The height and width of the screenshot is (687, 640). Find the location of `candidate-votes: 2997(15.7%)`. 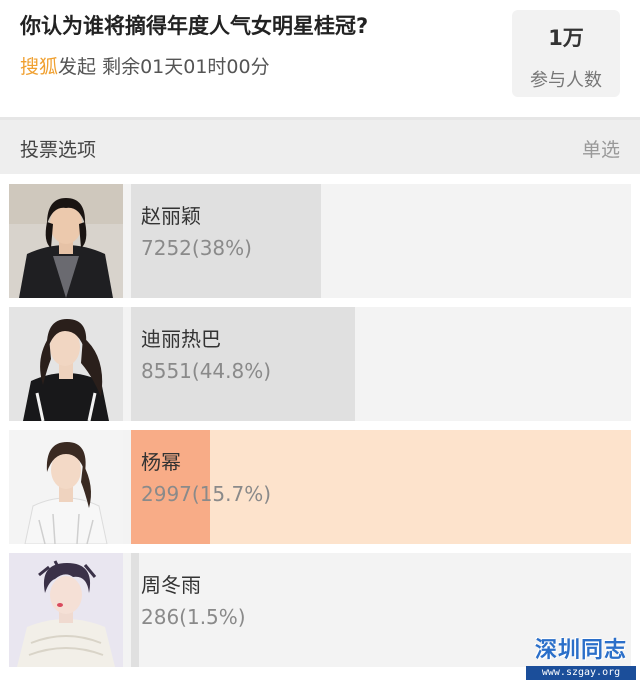

candidate-votes: 2997(15.7%) is located at coordinates (206, 494).